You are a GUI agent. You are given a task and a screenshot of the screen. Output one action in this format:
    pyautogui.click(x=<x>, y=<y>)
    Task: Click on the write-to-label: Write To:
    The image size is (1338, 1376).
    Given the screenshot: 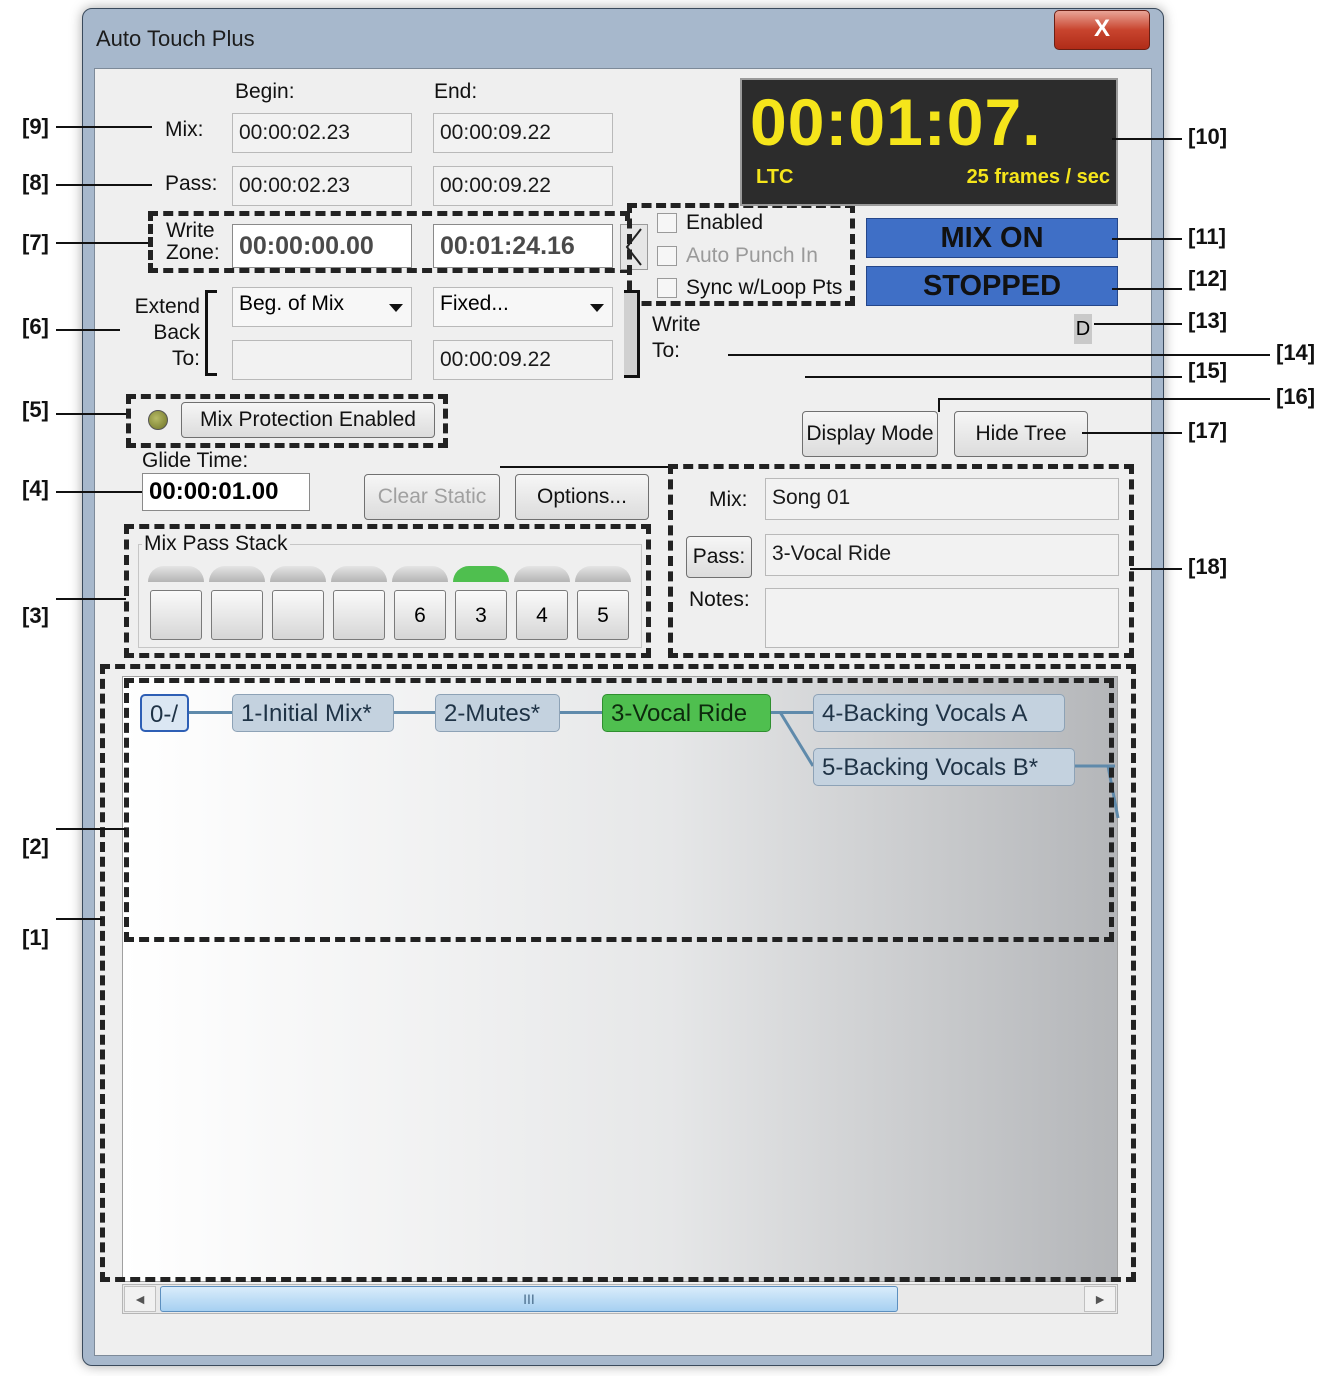 What is the action you would take?
    pyautogui.click(x=676, y=337)
    